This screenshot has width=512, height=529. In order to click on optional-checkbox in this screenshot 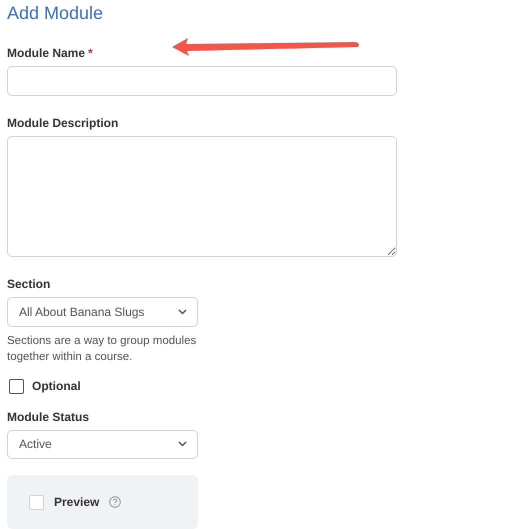, I will do `click(16, 386)`.